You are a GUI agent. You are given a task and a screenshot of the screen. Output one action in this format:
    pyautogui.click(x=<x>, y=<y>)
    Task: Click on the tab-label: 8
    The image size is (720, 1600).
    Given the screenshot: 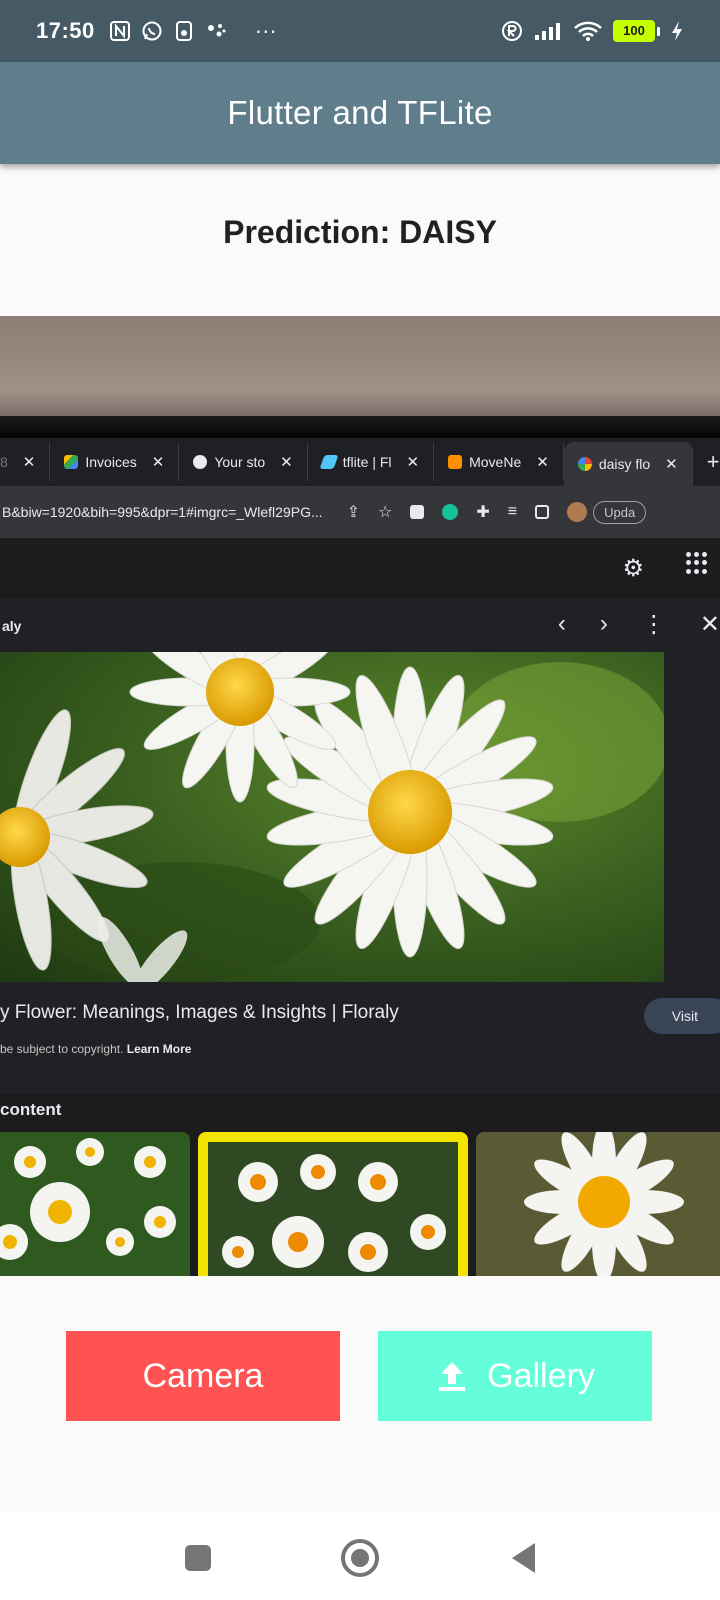 What is the action you would take?
    pyautogui.click(x=4, y=462)
    